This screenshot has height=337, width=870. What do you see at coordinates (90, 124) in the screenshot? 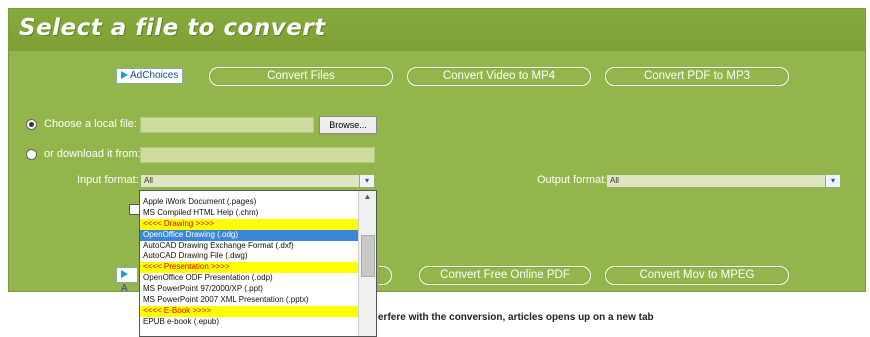
I see `local-file-label: Choose a local file:` at bounding box center [90, 124].